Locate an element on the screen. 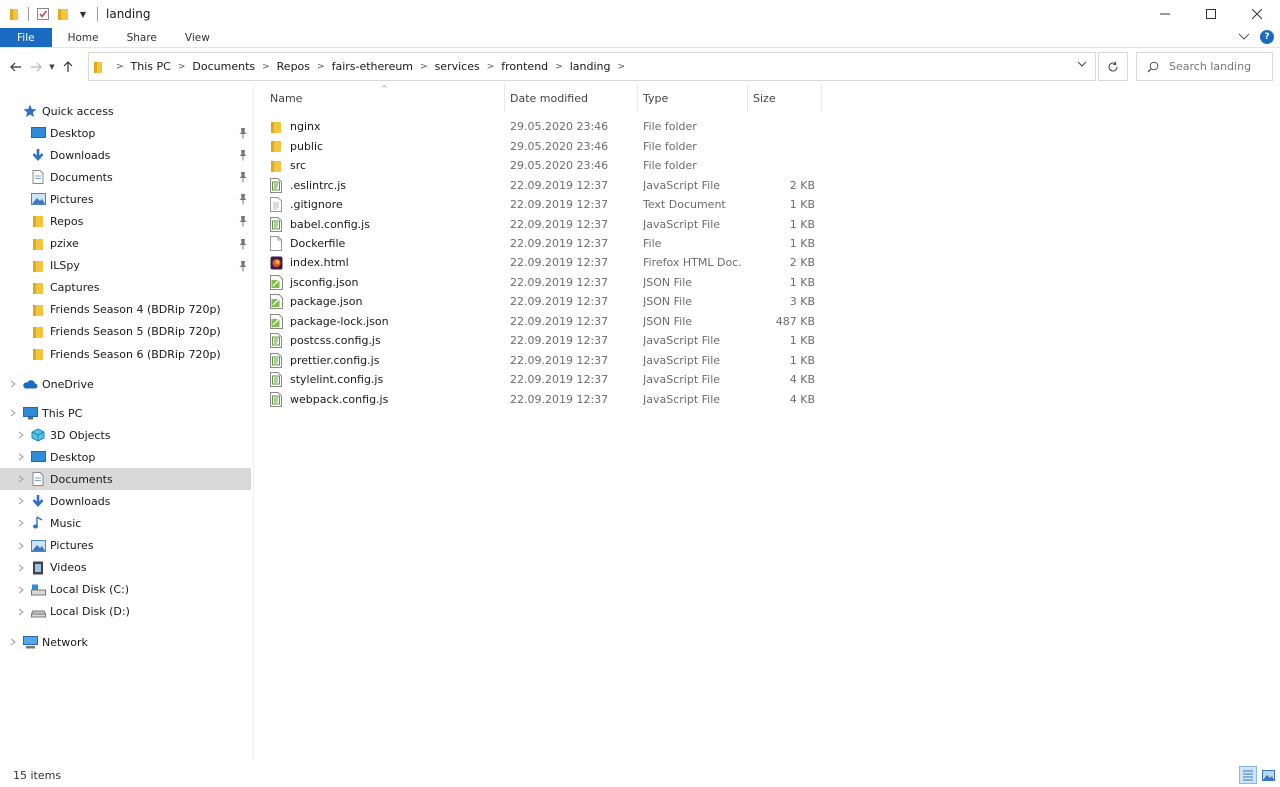  column-header-name: Name is located at coordinates (286, 98).